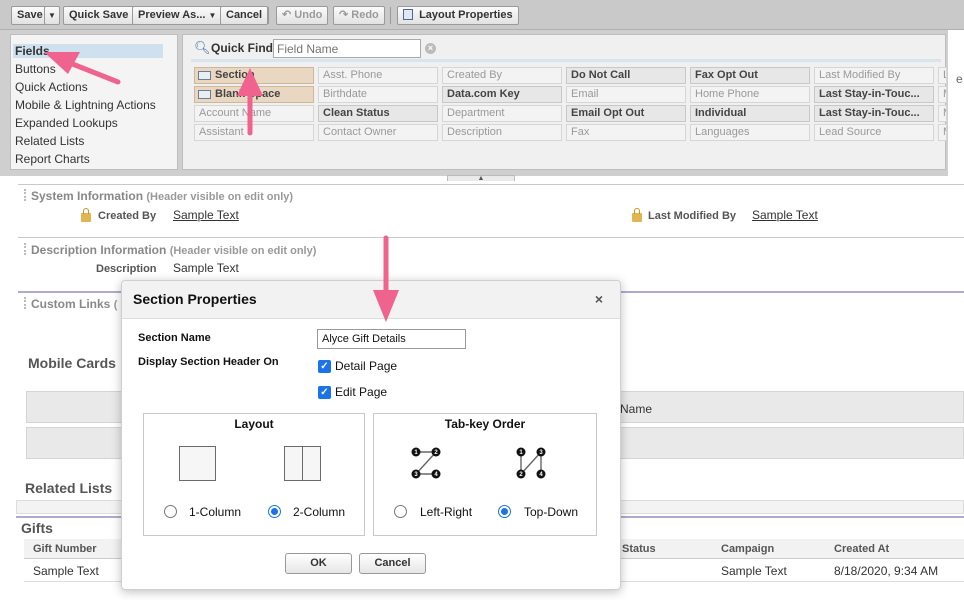 This screenshot has height=600, width=964. I want to click on ok-button: OK, so click(318, 563).